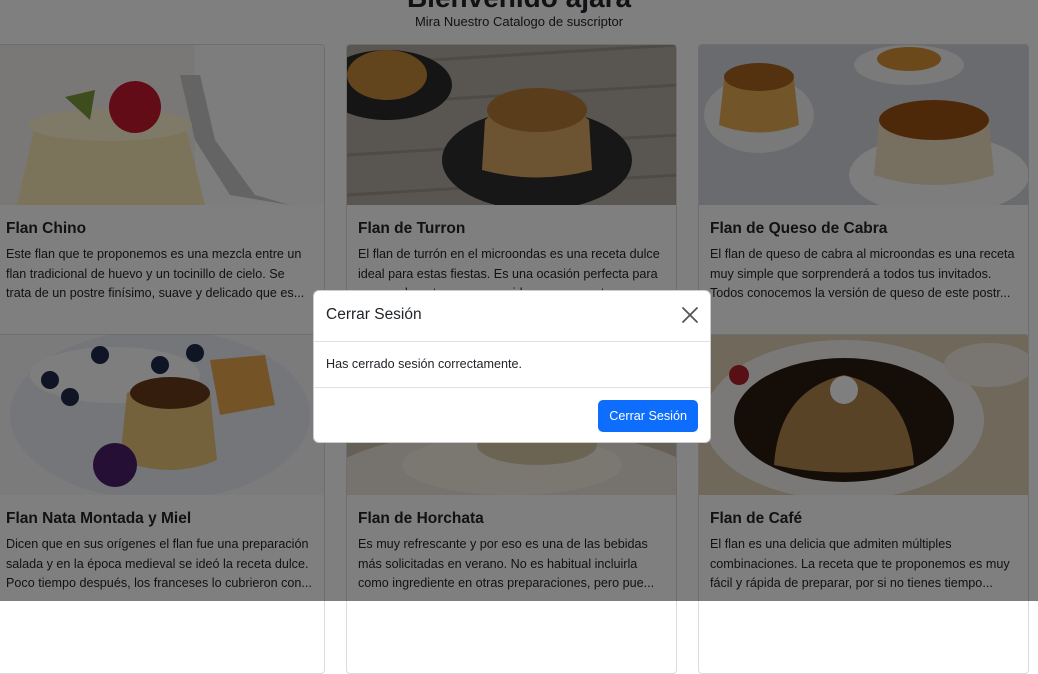  Describe the element at coordinates (374, 314) in the screenshot. I see `modal-title: Cerrar Sesión` at that location.